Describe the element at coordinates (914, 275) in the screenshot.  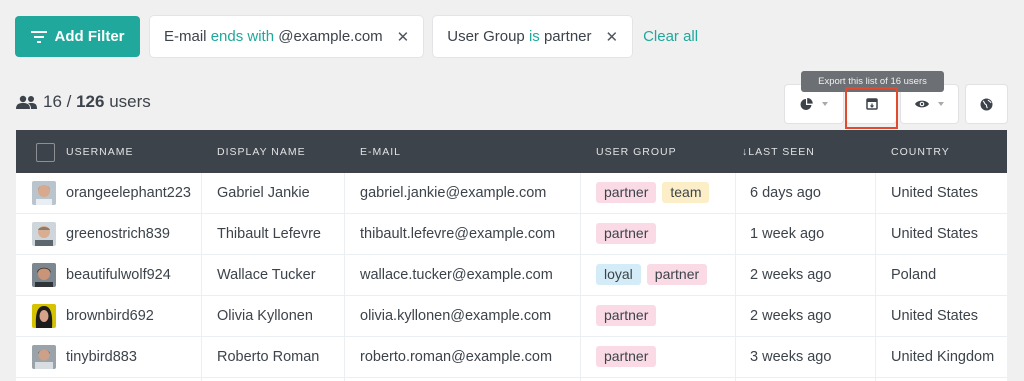
I see `country: Poland` at that location.